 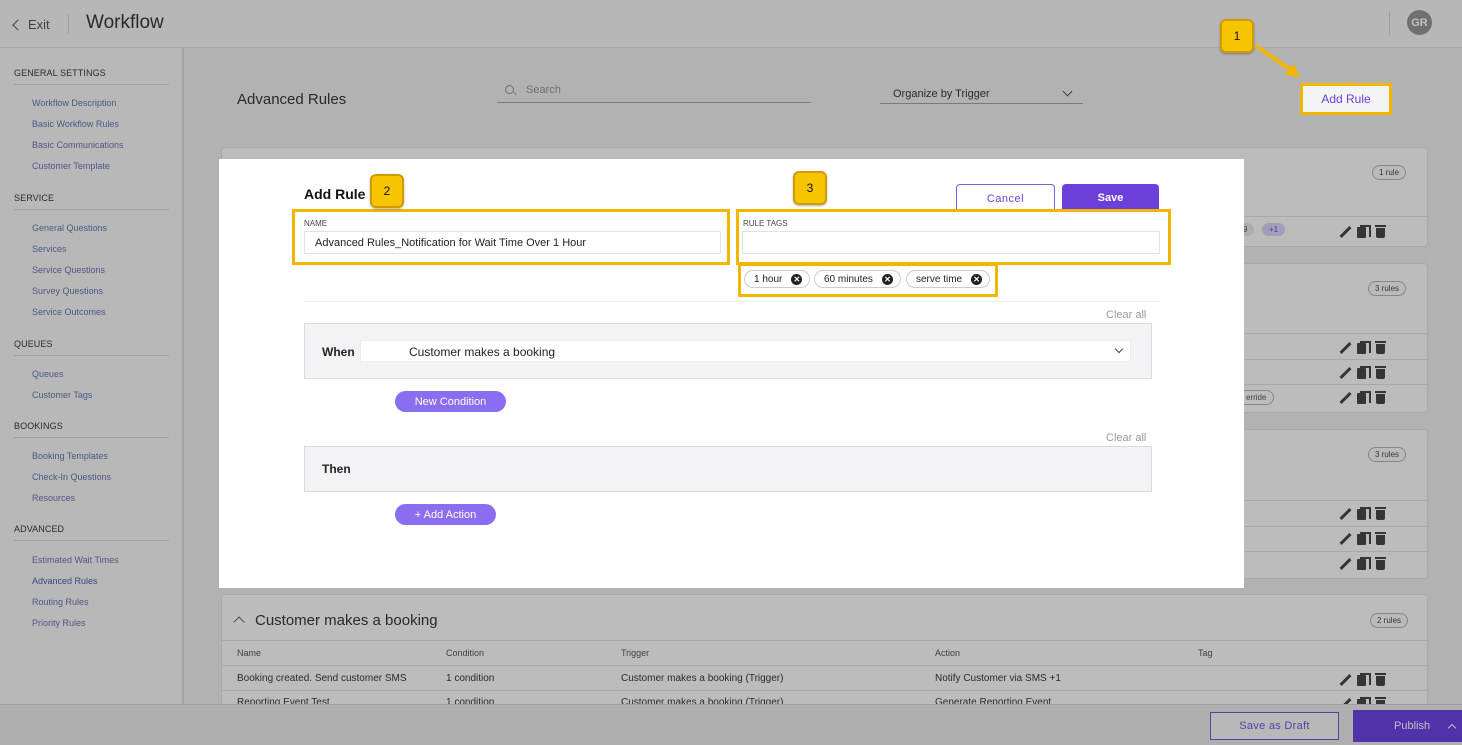 What do you see at coordinates (450, 401) in the screenshot?
I see `new-condition-button: New Condition` at bounding box center [450, 401].